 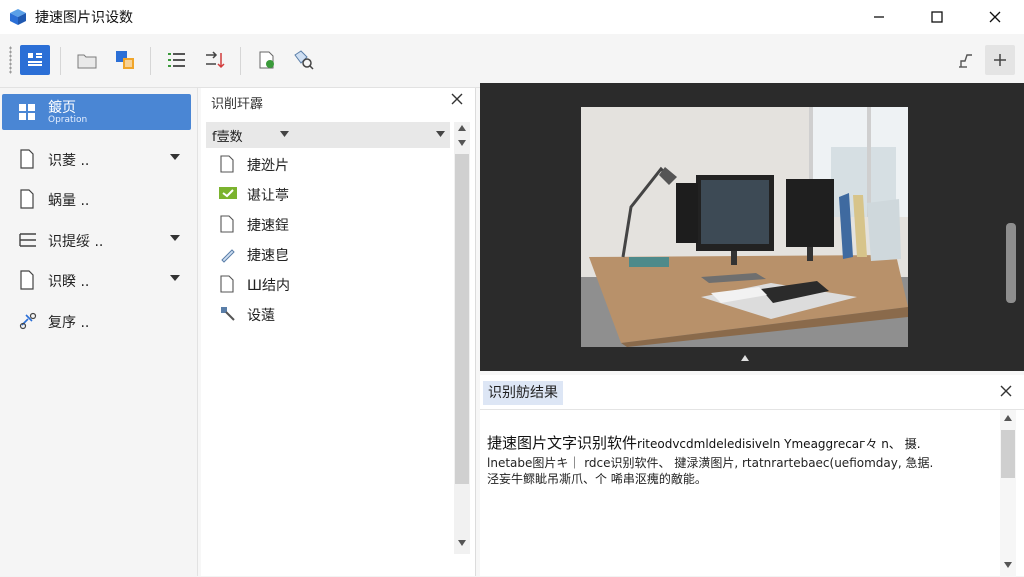 I want to click on toolbar-export-button, so click(x=266, y=60).